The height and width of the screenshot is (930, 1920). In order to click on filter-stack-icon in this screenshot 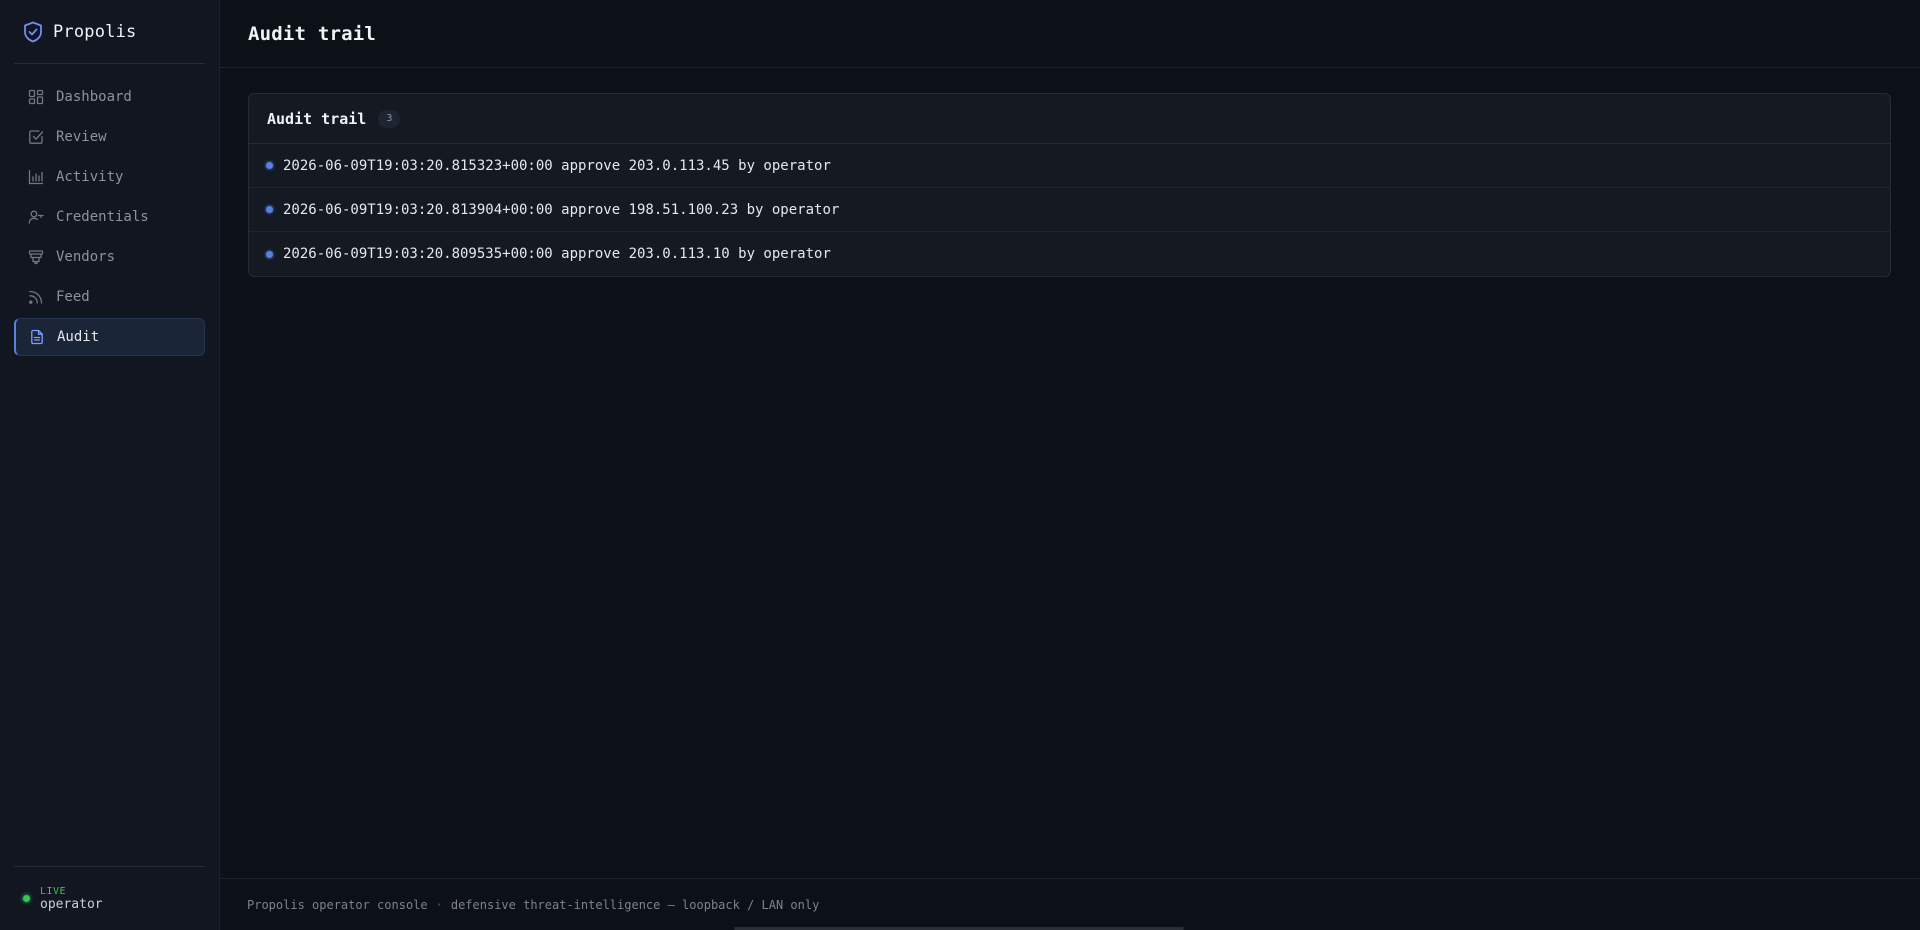, I will do `click(36, 257)`.